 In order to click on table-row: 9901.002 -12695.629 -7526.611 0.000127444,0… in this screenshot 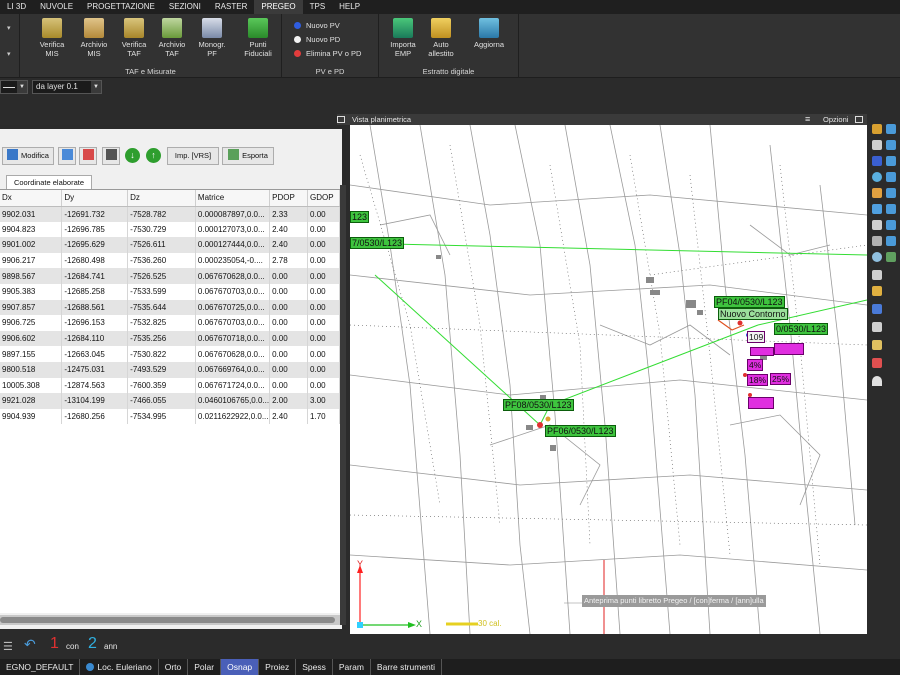, I will do `click(170, 245)`.